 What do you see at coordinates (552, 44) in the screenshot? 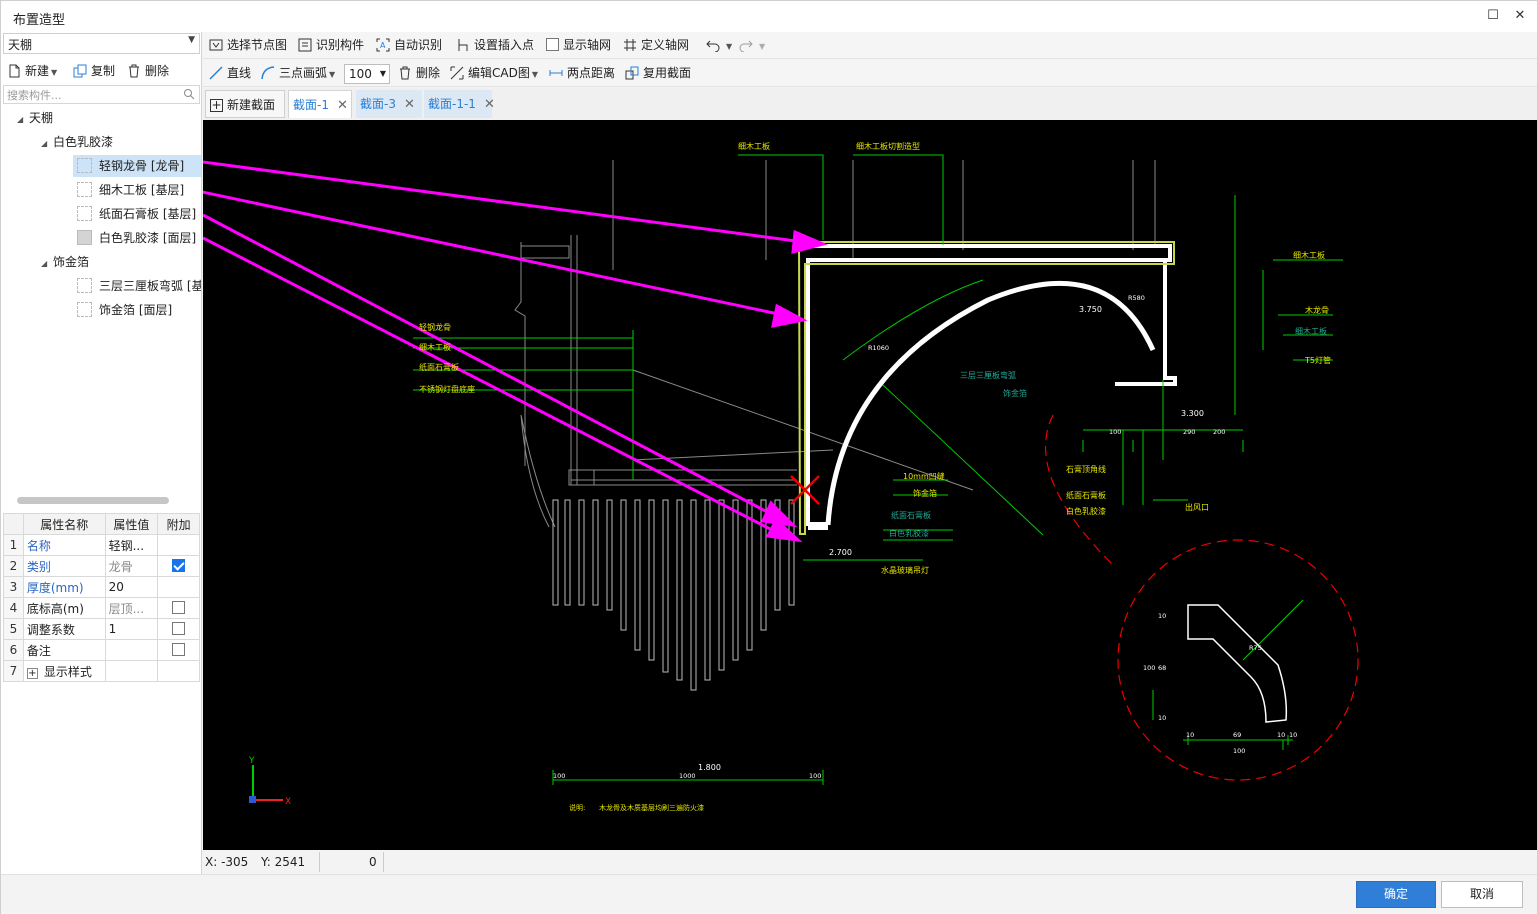
I see `show-axis-checkbox` at bounding box center [552, 44].